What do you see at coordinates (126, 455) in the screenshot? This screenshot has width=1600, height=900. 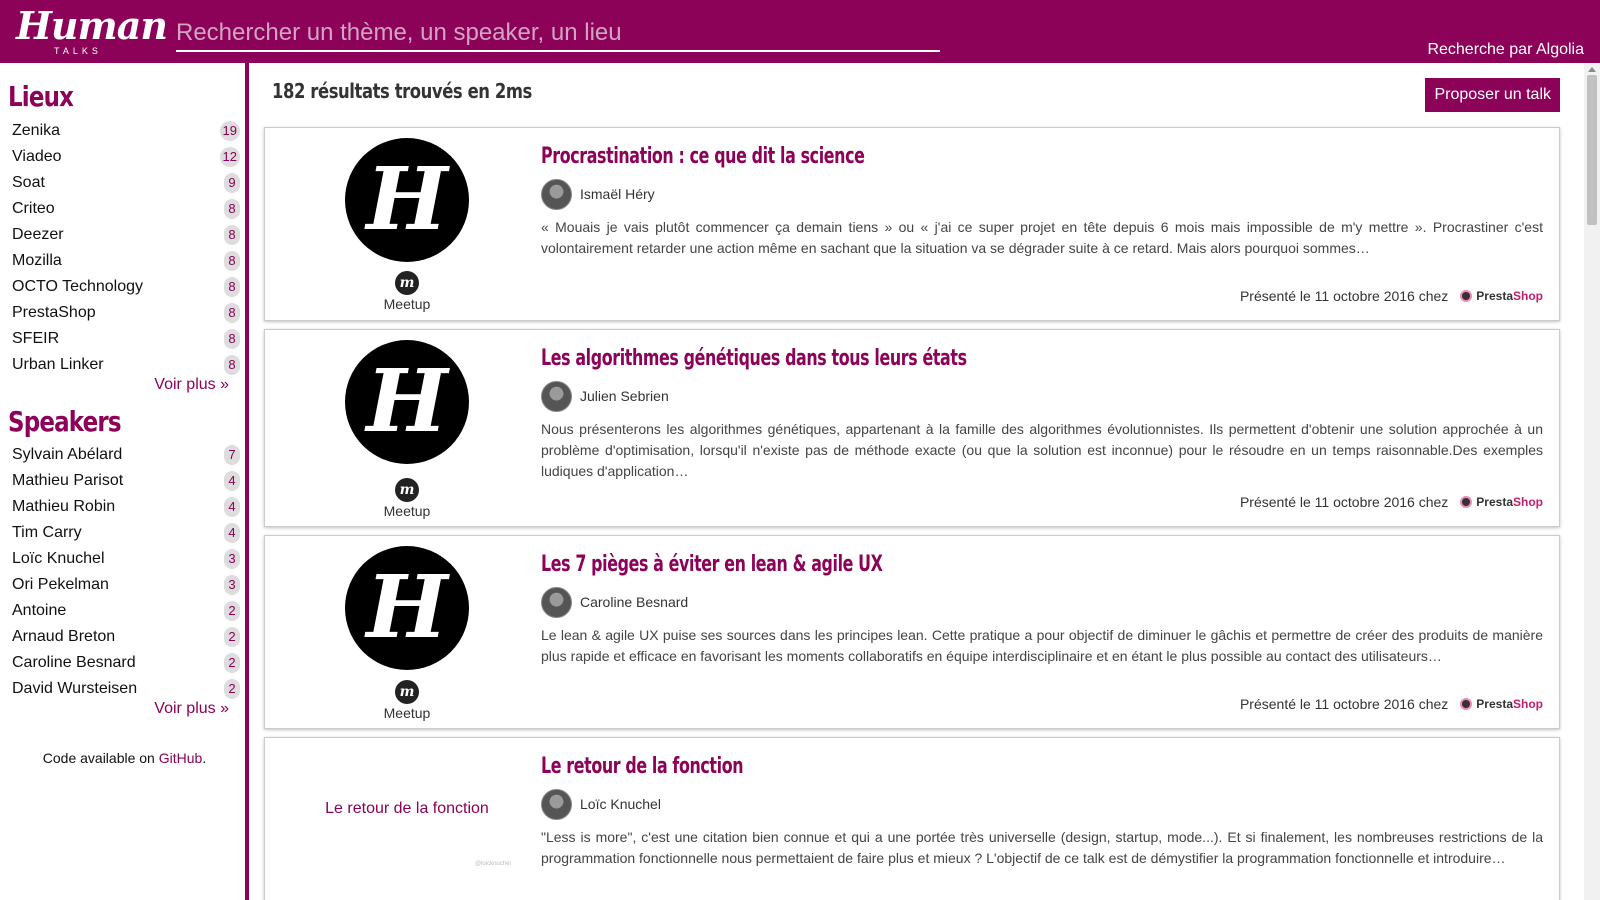 I see `facet-item-speaker: Sylvain Abélard 7` at bounding box center [126, 455].